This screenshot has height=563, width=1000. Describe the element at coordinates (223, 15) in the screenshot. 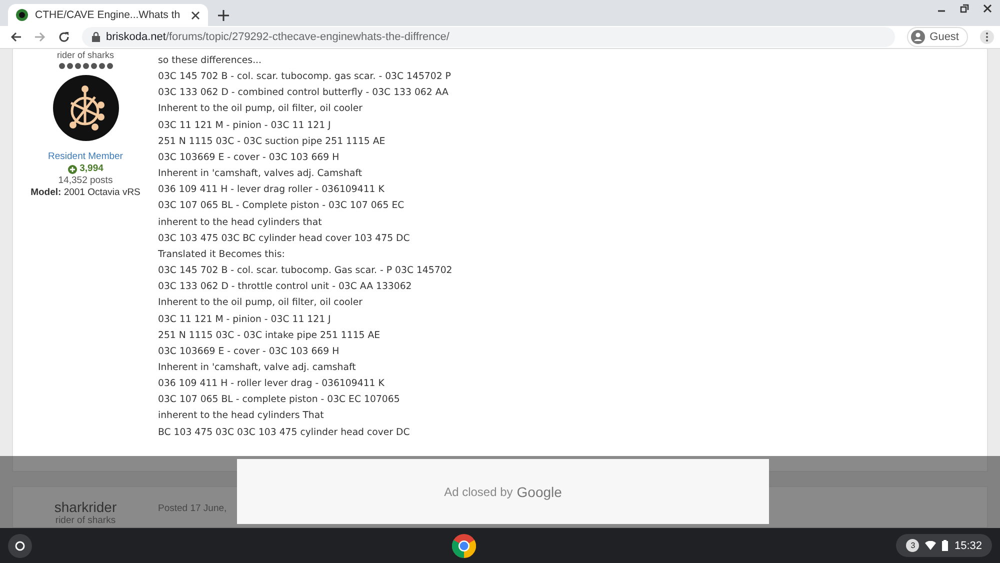

I see `new-tab-icon` at that location.